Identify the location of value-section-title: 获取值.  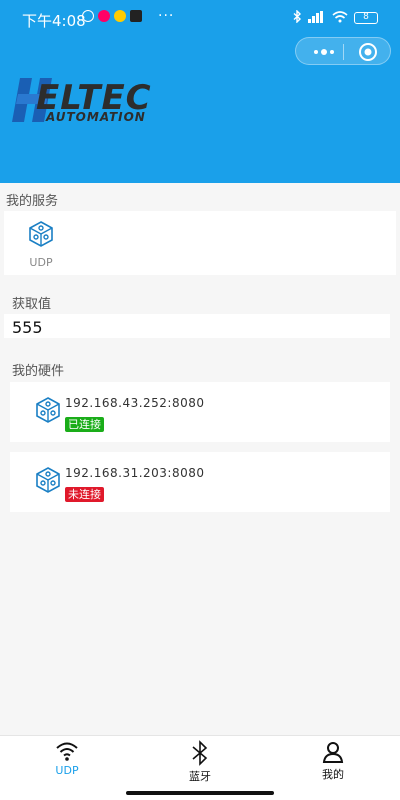
(32, 304).